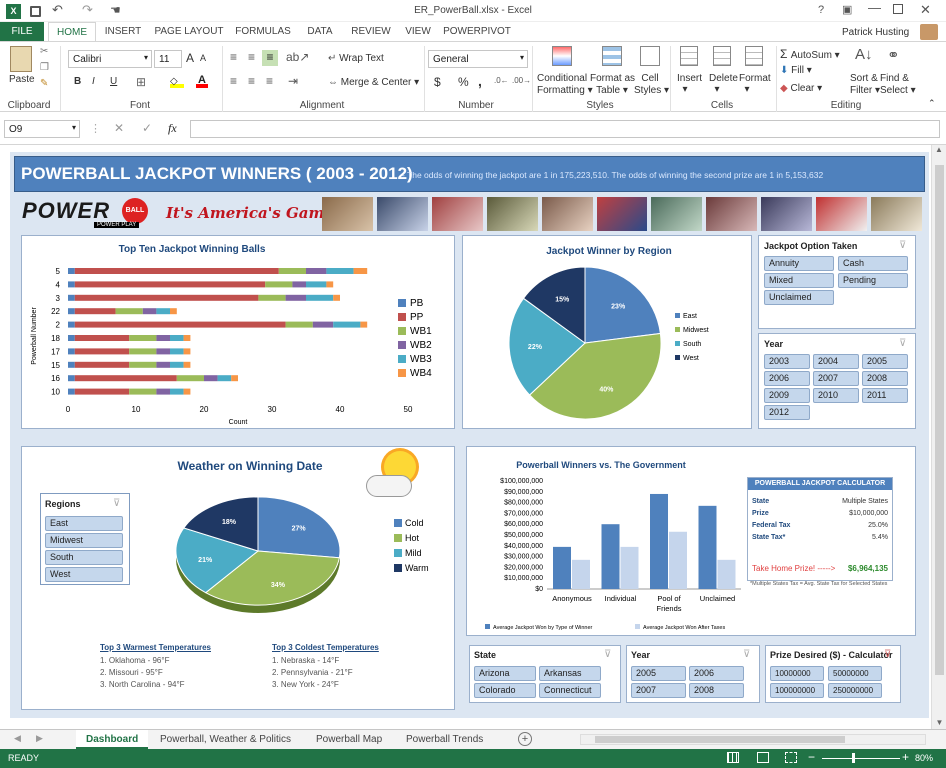  Describe the element at coordinates (251, 81) in the screenshot. I see `align-center-icon: ≡` at that location.